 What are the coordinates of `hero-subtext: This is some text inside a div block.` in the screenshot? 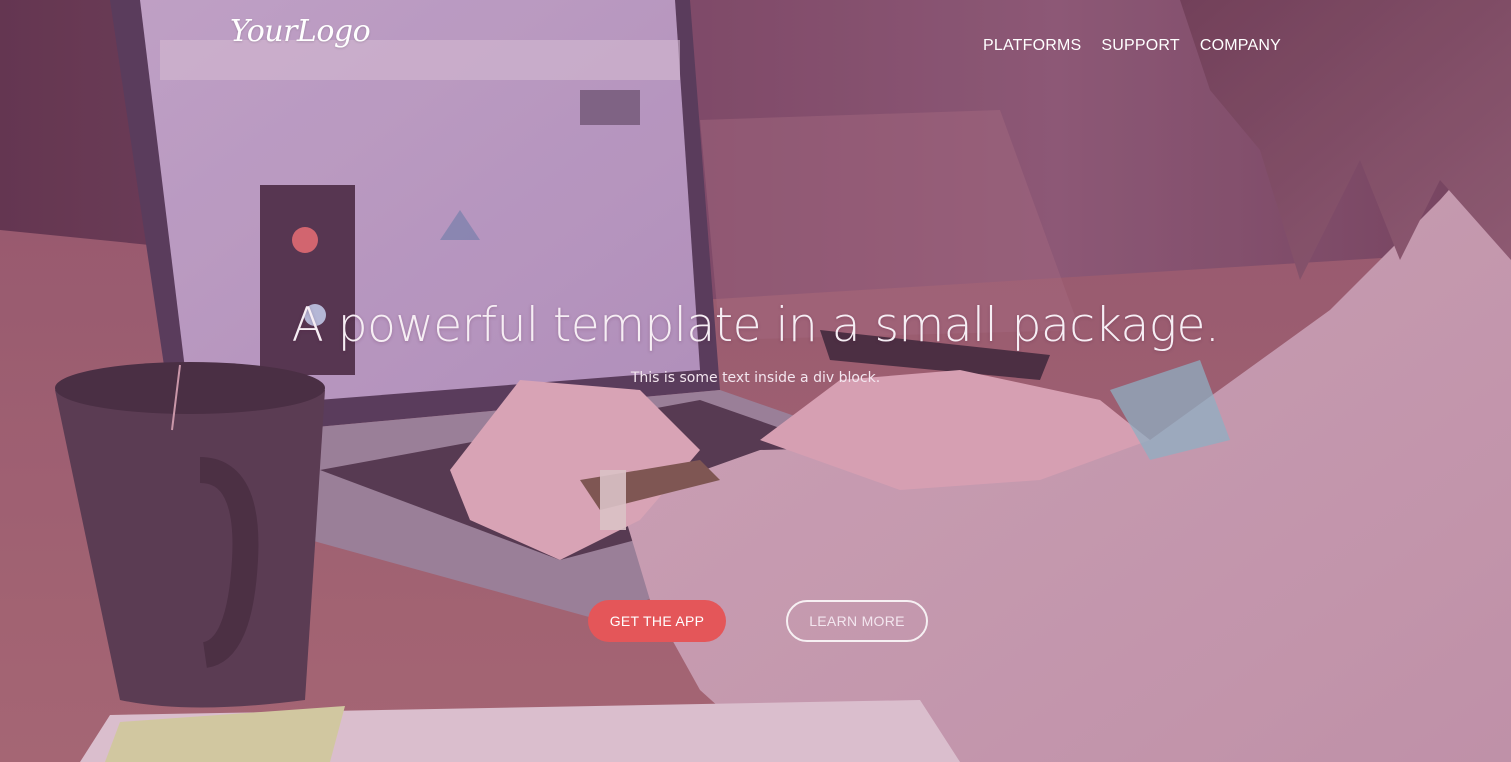 It's located at (755, 378).